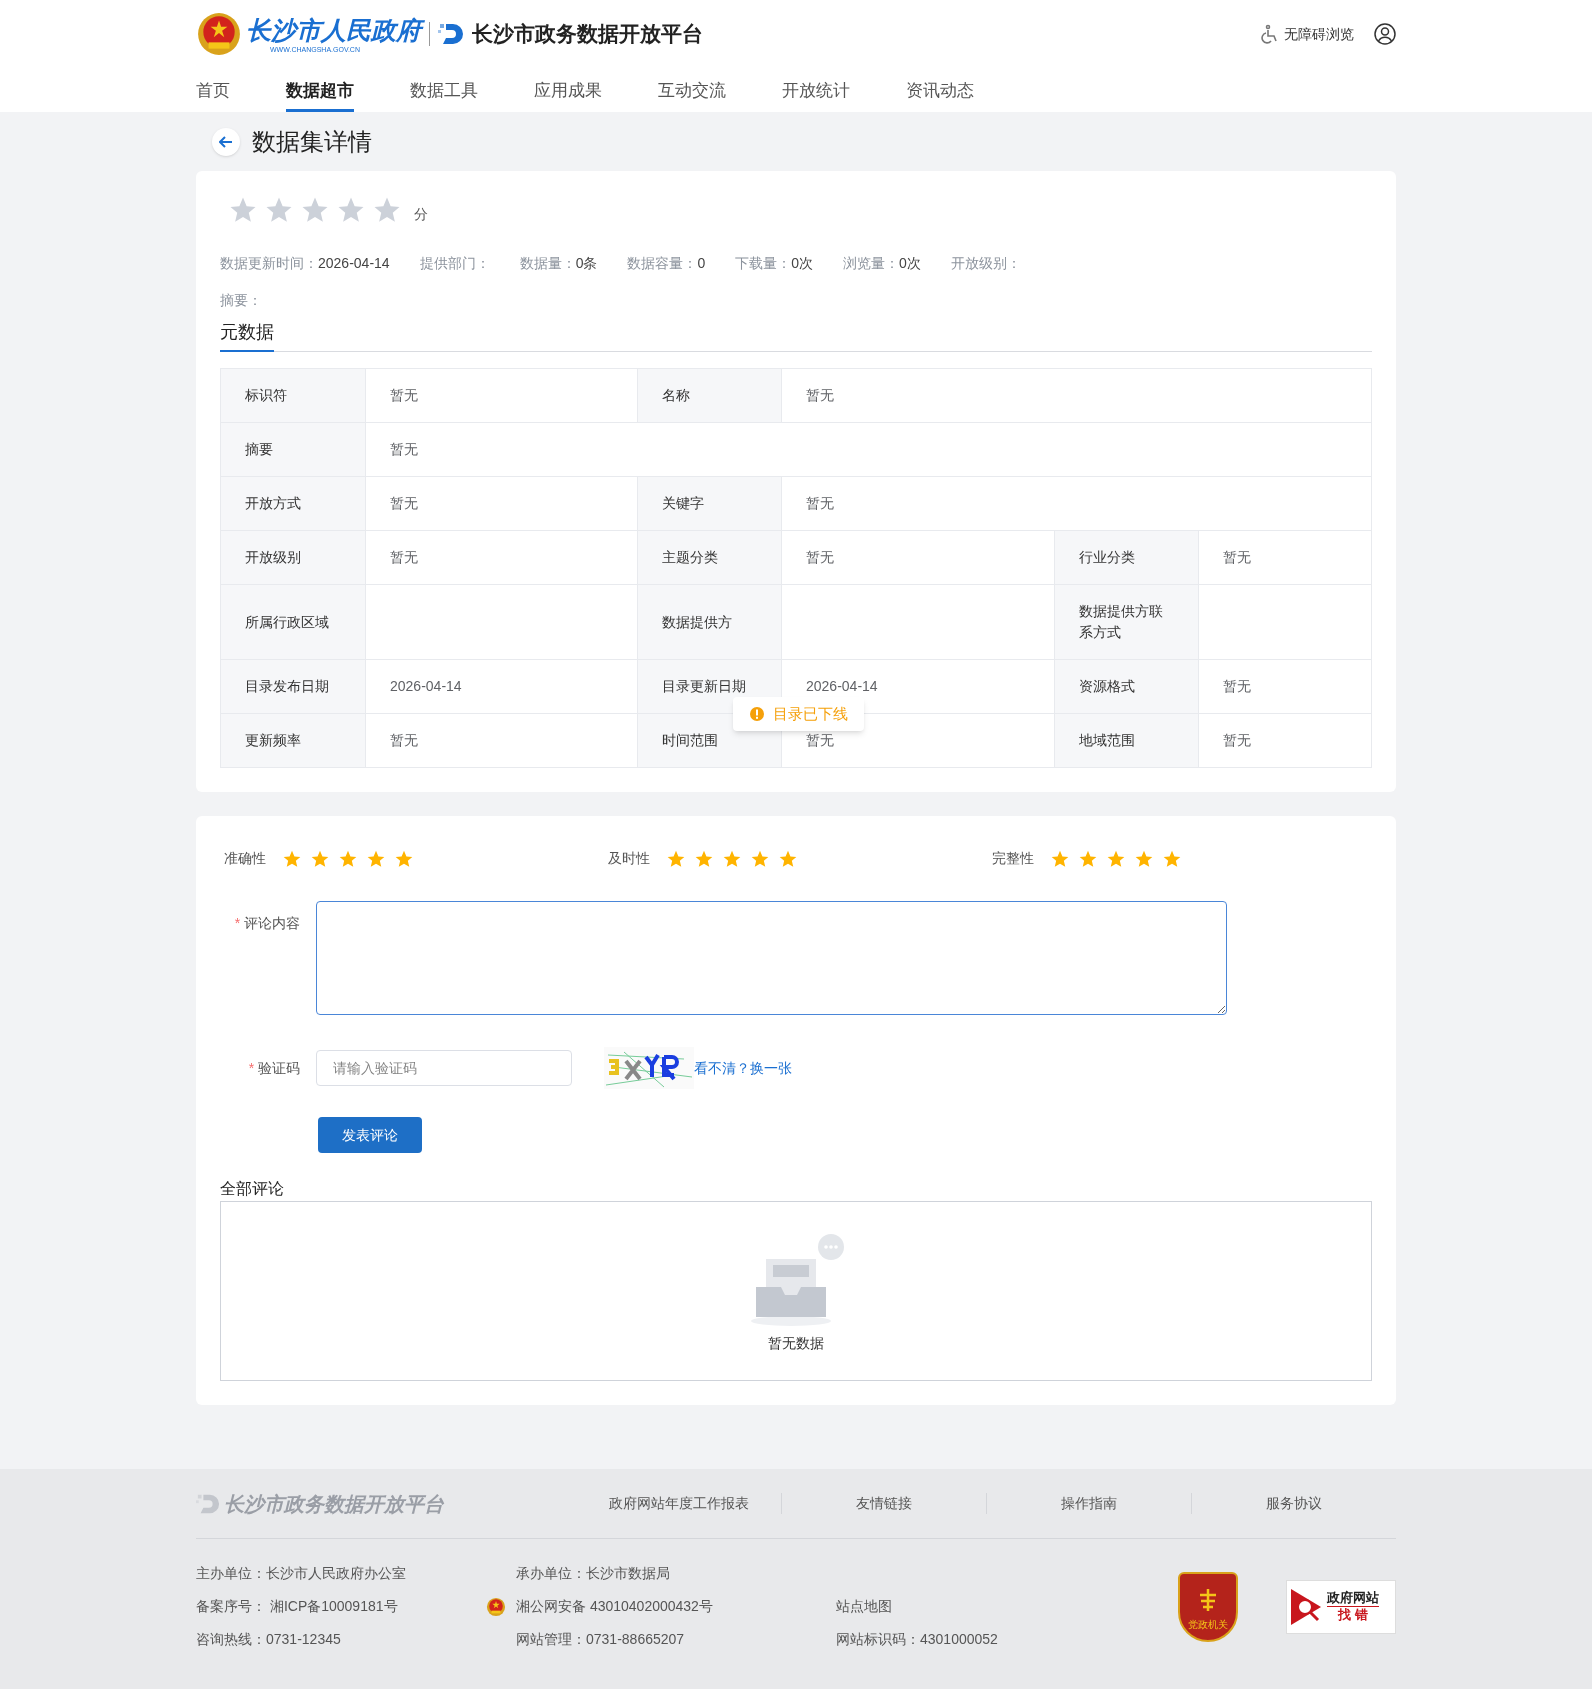  Describe the element at coordinates (293, 741) in the screenshot. I see `table-header-cell: 更新频率` at that location.